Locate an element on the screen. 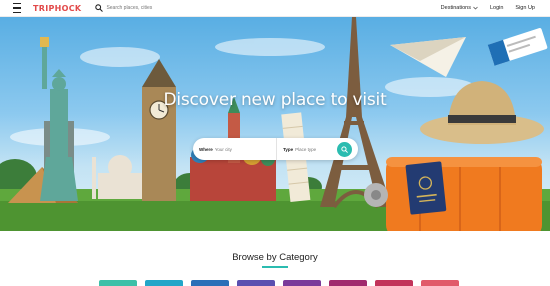 This screenshot has width=550, height=286. login-link: Login is located at coordinates (496, 8).